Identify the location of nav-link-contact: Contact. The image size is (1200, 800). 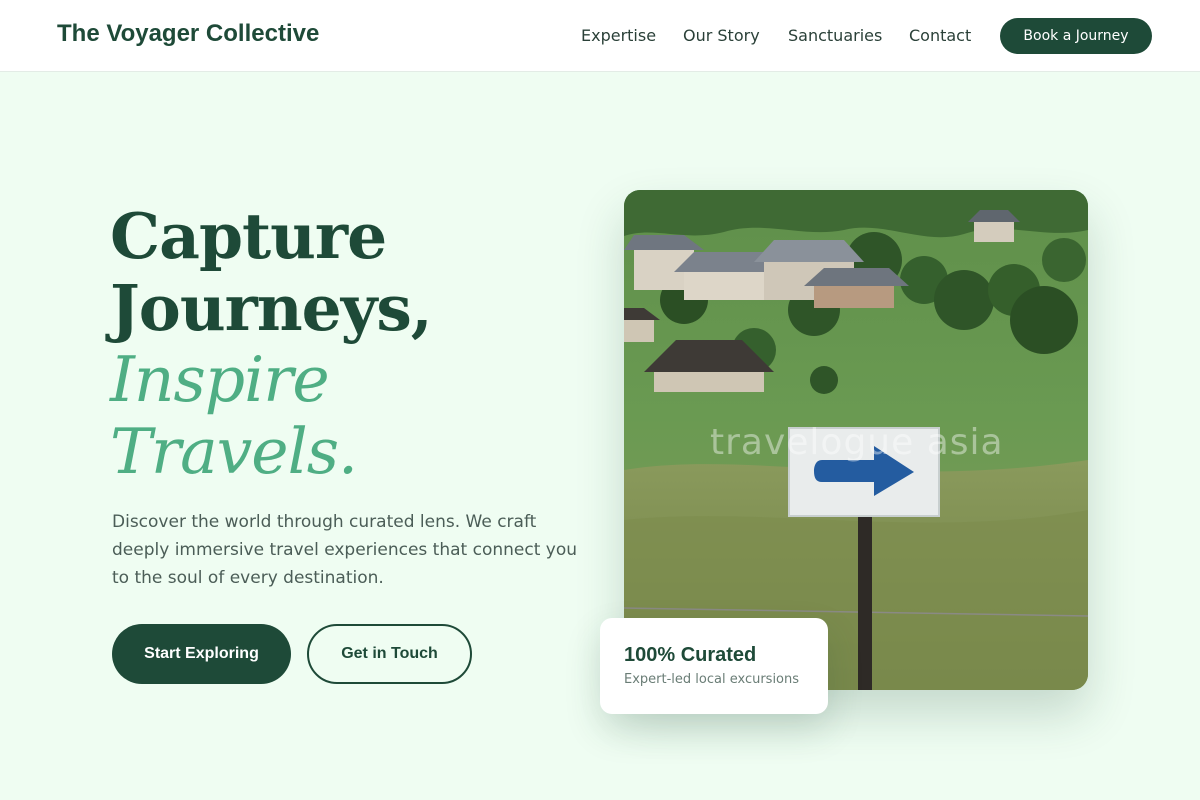
(940, 35).